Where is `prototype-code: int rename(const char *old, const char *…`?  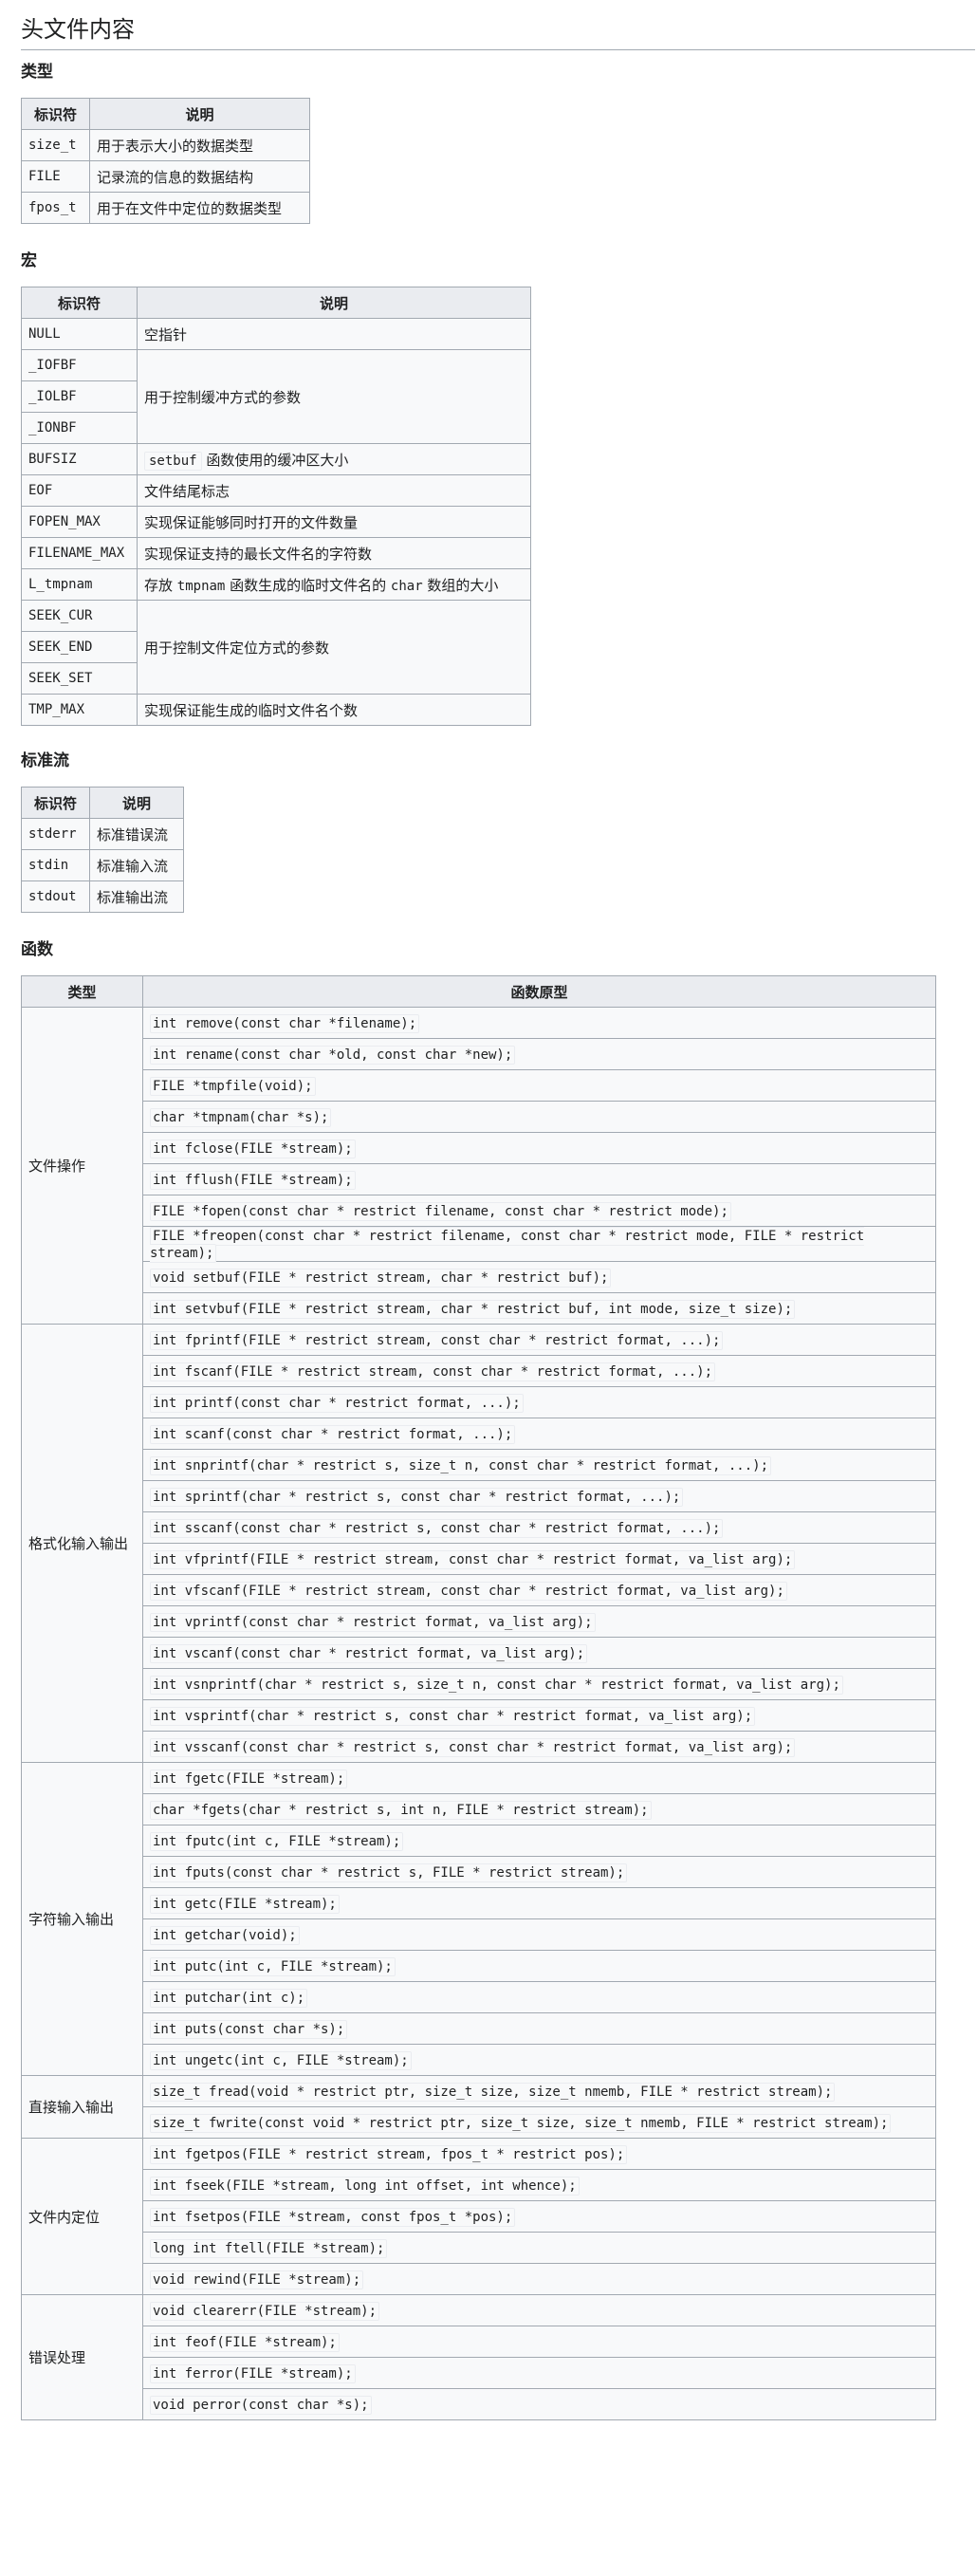 prototype-code: int rename(const char *old, const char *… is located at coordinates (333, 1055).